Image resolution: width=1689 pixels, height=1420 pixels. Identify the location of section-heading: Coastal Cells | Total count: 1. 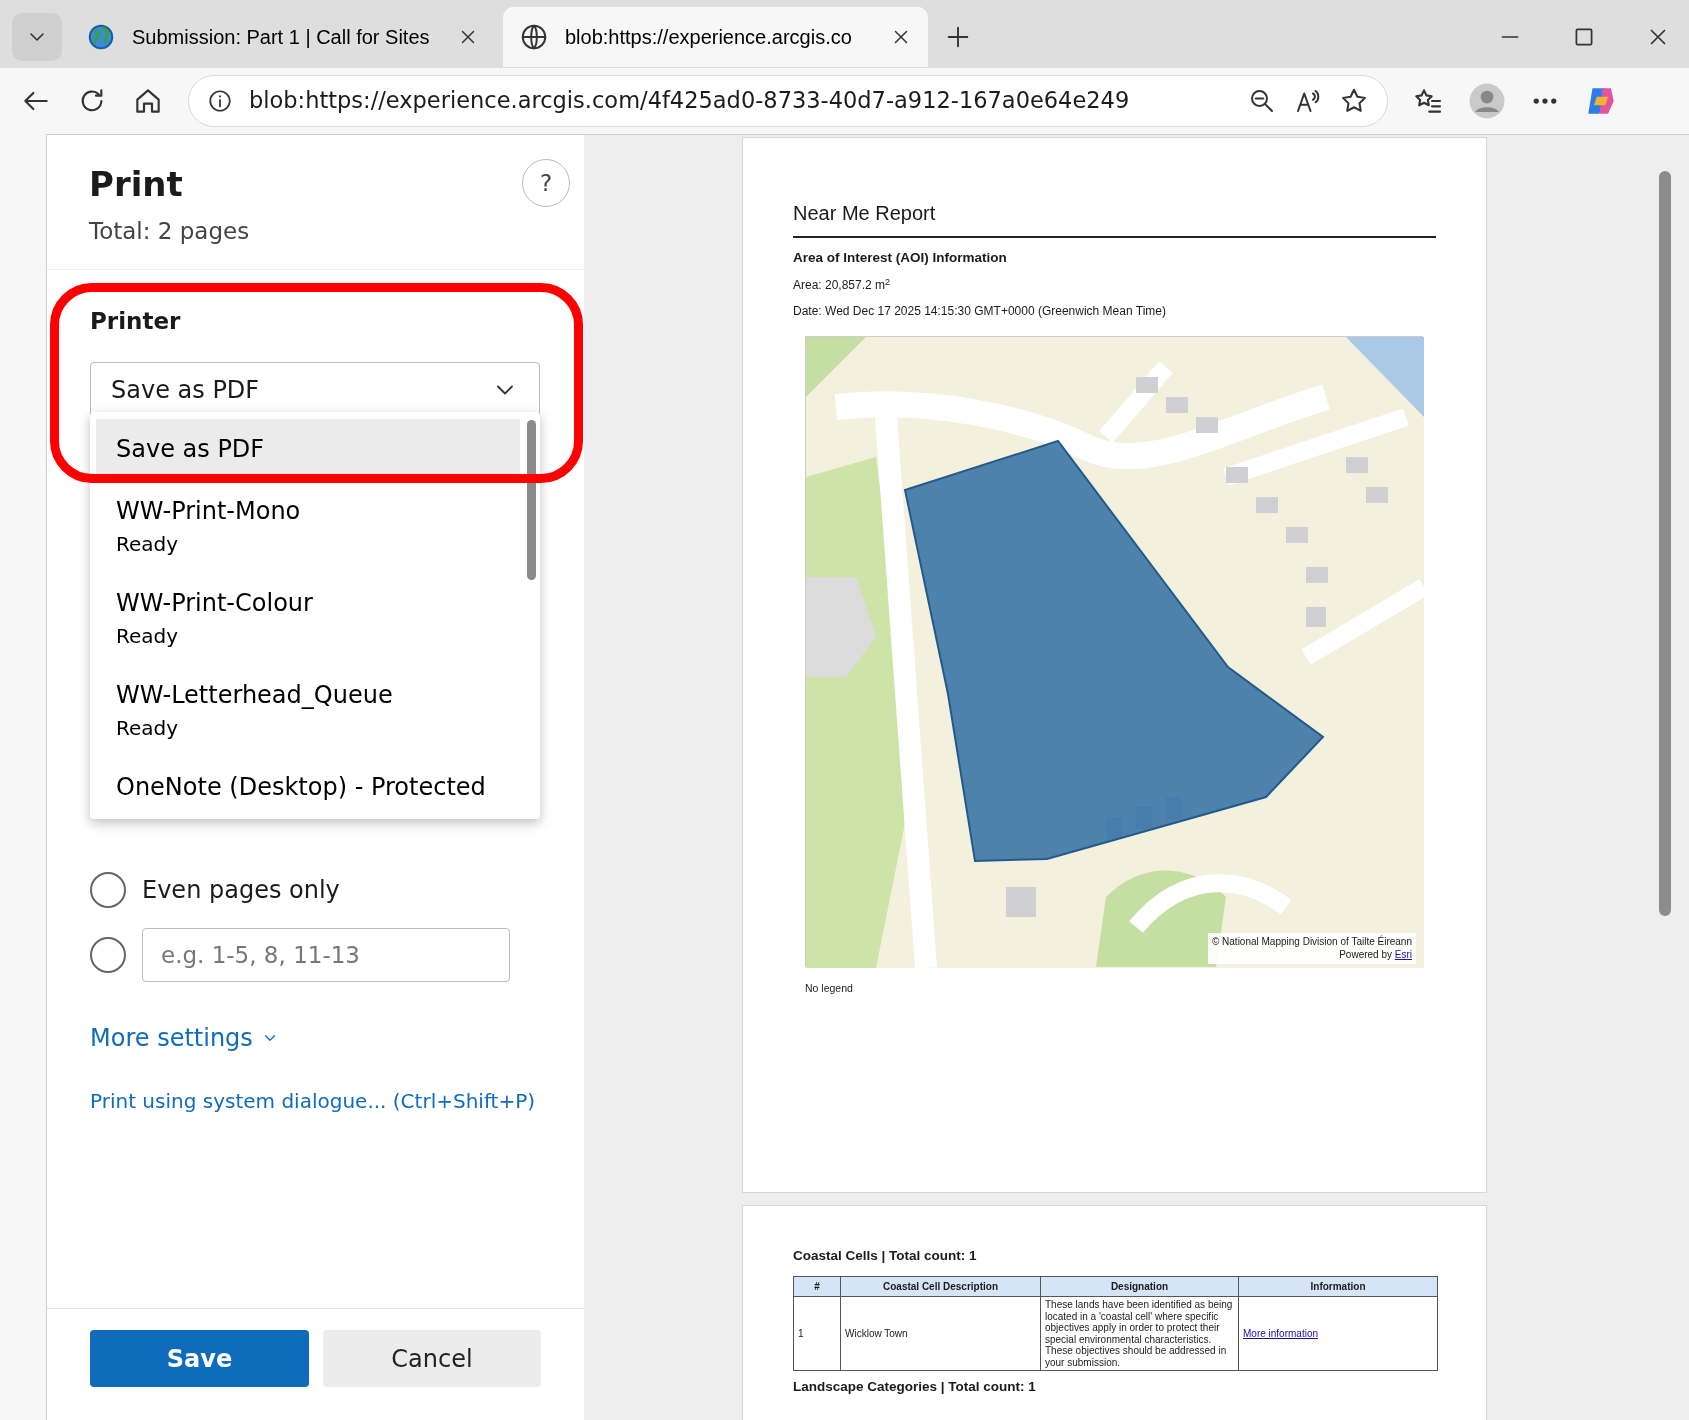
(885, 1256).